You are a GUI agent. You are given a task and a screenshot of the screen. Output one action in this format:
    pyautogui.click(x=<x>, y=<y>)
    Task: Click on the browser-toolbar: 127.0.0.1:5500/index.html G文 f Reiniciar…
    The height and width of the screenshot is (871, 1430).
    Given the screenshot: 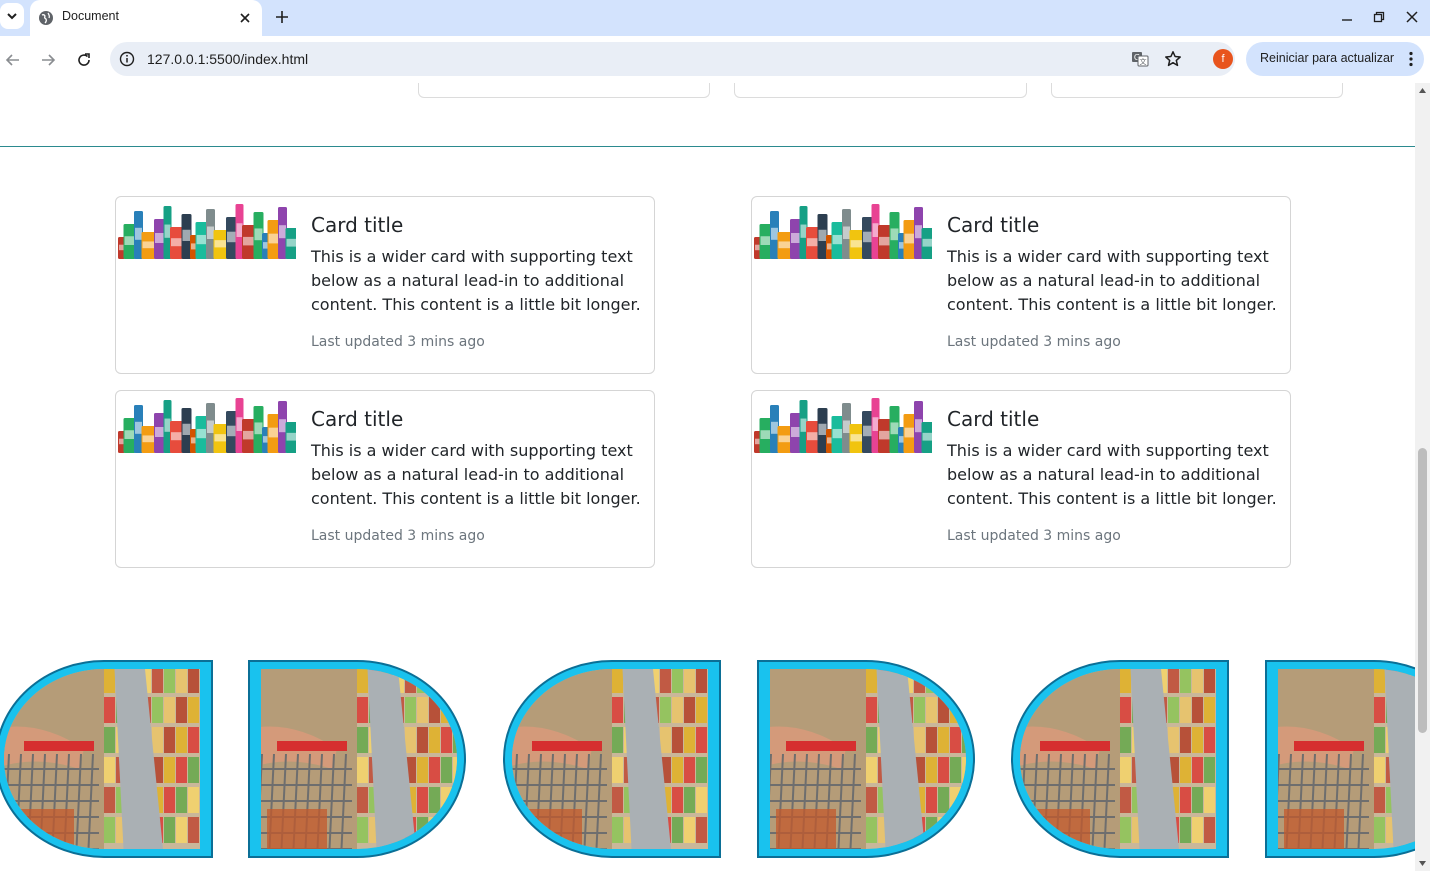 What is the action you would take?
    pyautogui.click(x=715, y=59)
    